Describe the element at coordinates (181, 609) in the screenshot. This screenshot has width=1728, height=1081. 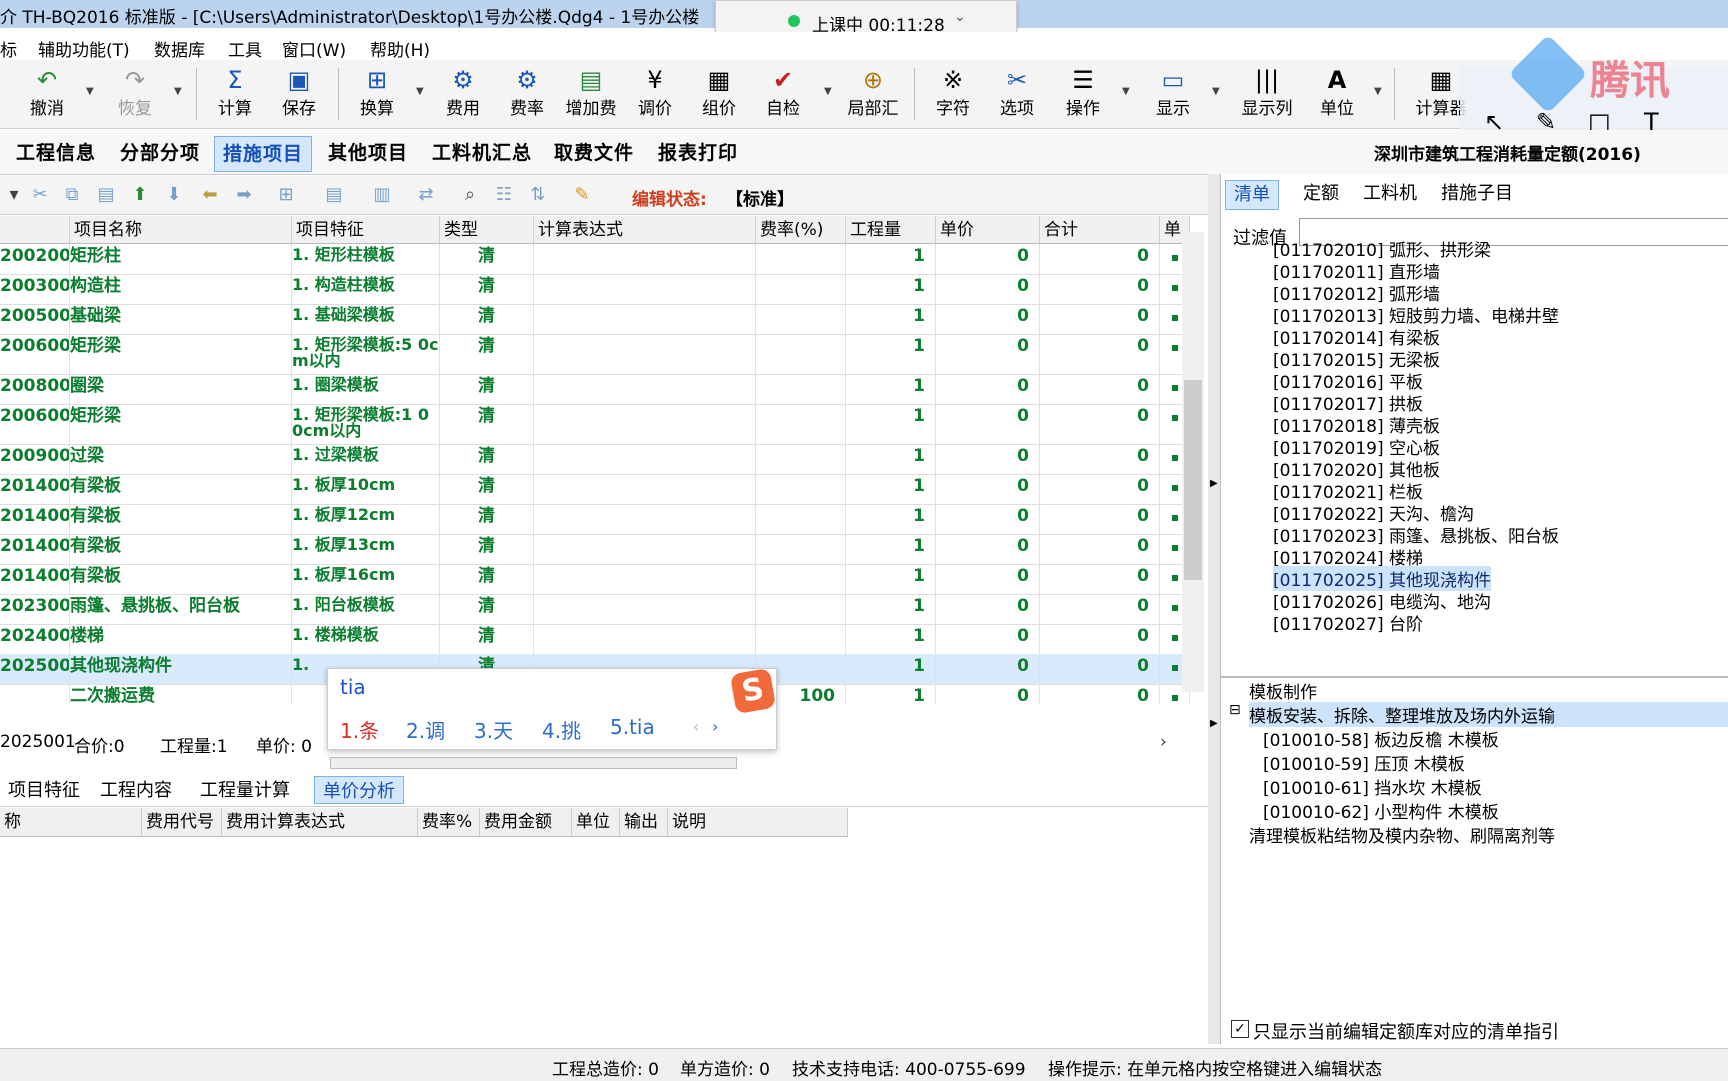
I see `cell-name: 雨篷、悬挑板、阳台板` at that location.